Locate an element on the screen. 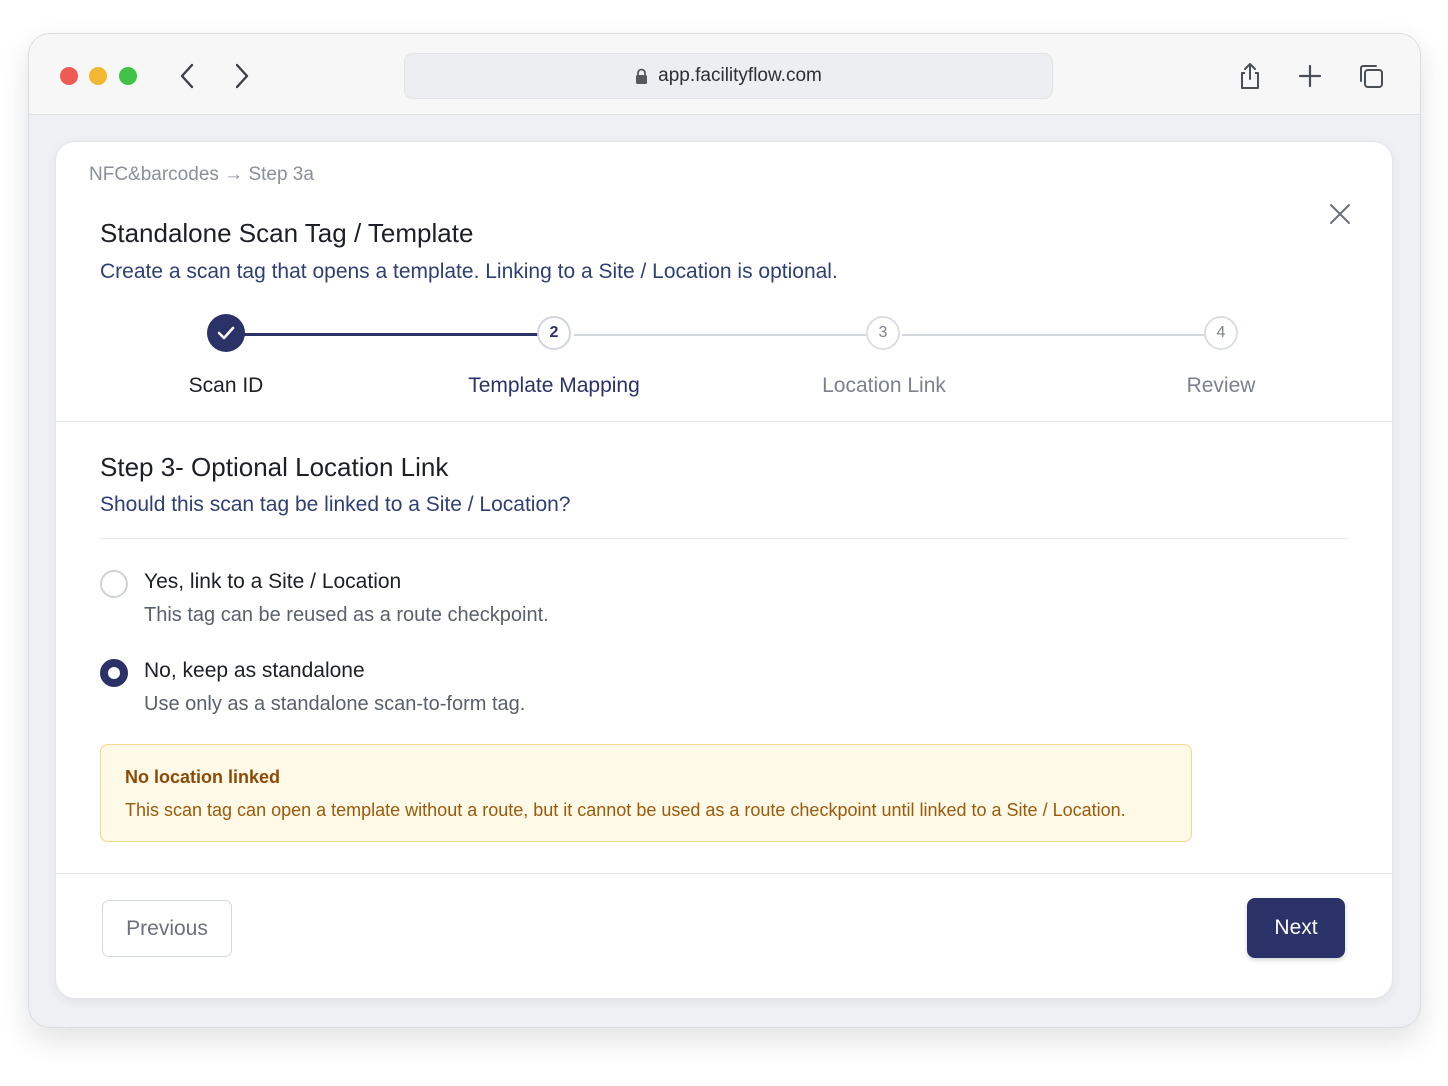  step-4-indicator: 4 is located at coordinates (1221, 333).